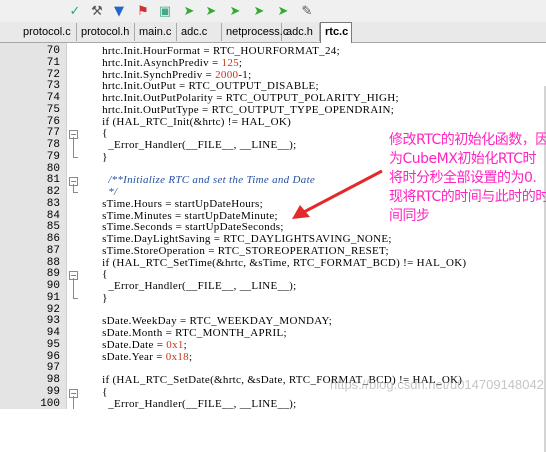 The height and width of the screenshot is (452, 546). Describe the element at coordinates (214, 321) in the screenshot. I see `code-line: sDate.WeekDay = RTC_WEEKDAY_MONDAY;` at that location.